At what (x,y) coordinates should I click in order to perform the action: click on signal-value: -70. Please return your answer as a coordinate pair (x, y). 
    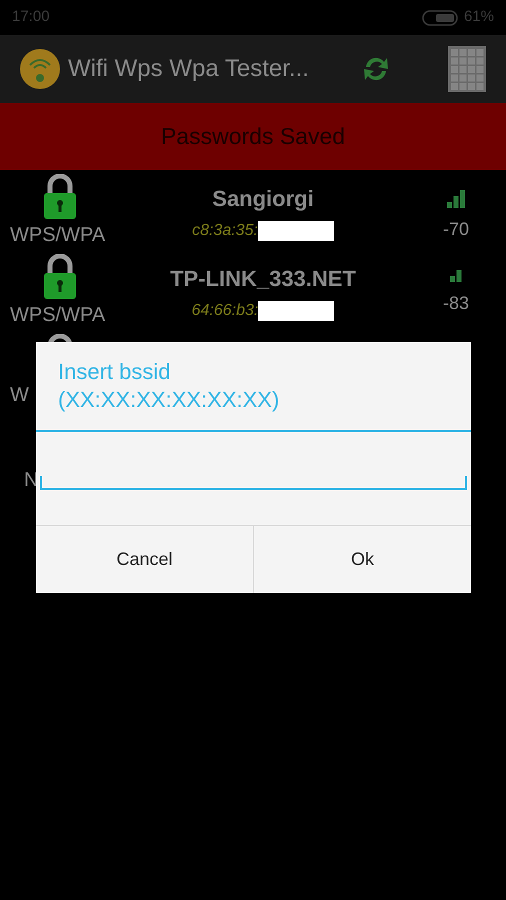
    Looking at the image, I should click on (455, 229).